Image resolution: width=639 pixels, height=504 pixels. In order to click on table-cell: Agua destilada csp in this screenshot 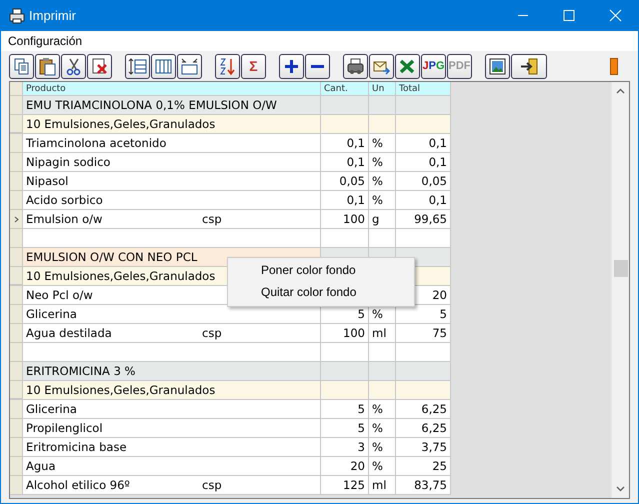, I will do `click(172, 333)`.